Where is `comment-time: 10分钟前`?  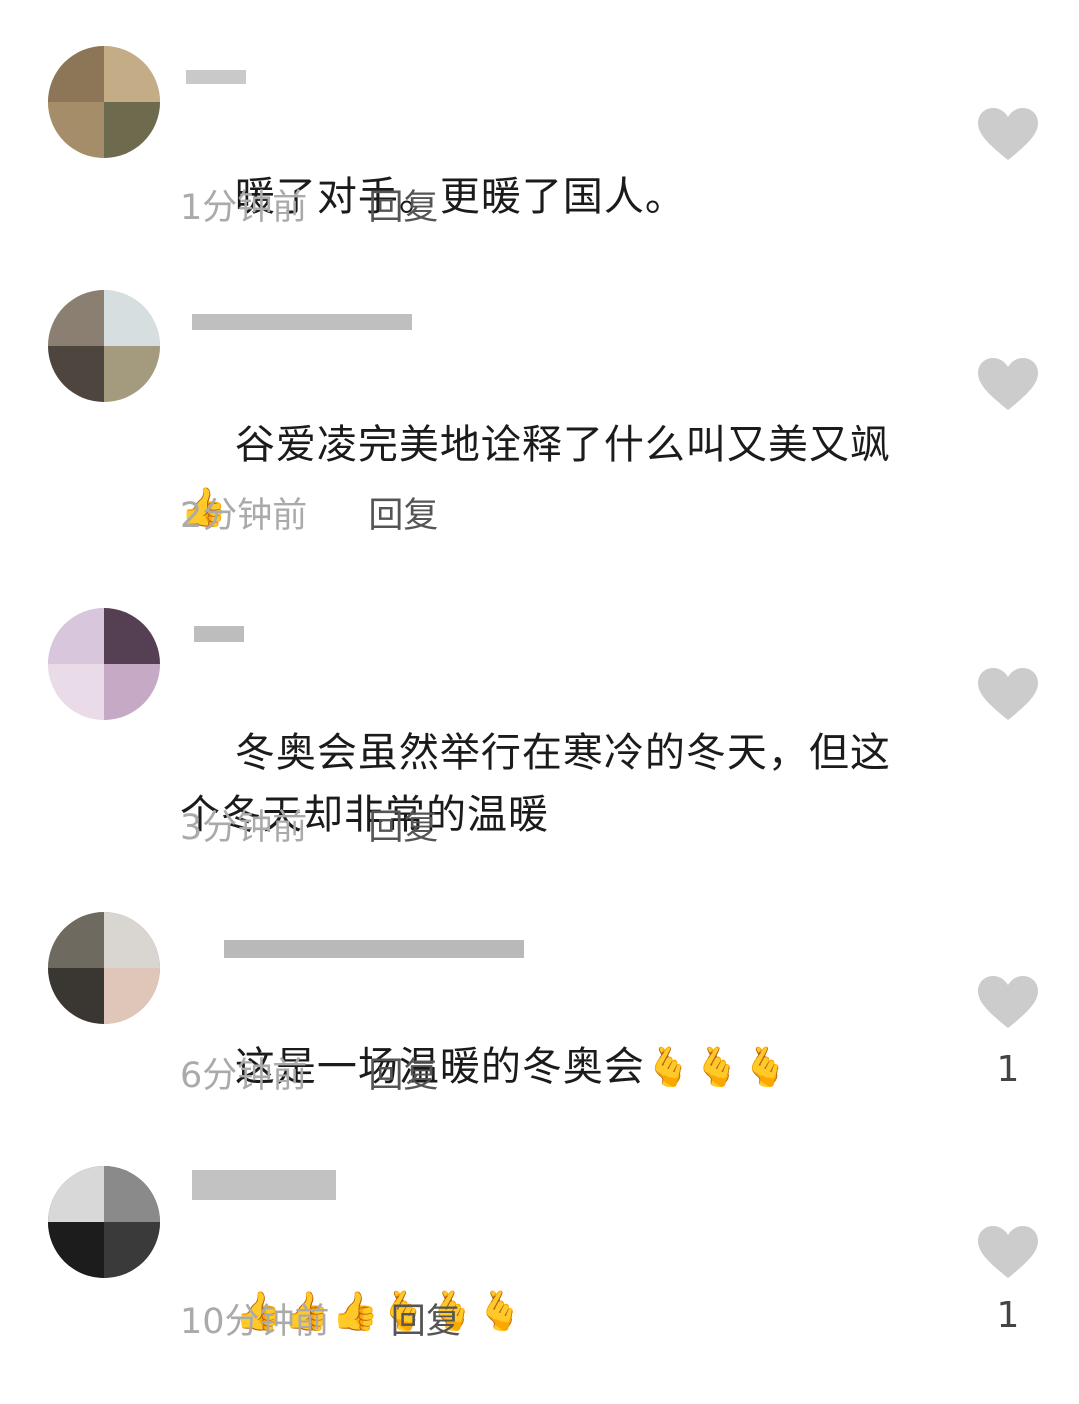 comment-time: 10分钟前 is located at coordinates (255, 1322).